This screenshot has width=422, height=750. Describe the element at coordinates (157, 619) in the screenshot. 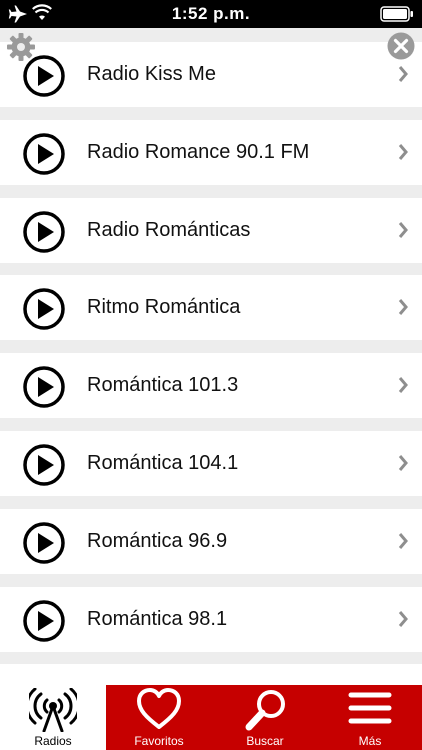

I see `station-name: Romántica 98.1` at that location.